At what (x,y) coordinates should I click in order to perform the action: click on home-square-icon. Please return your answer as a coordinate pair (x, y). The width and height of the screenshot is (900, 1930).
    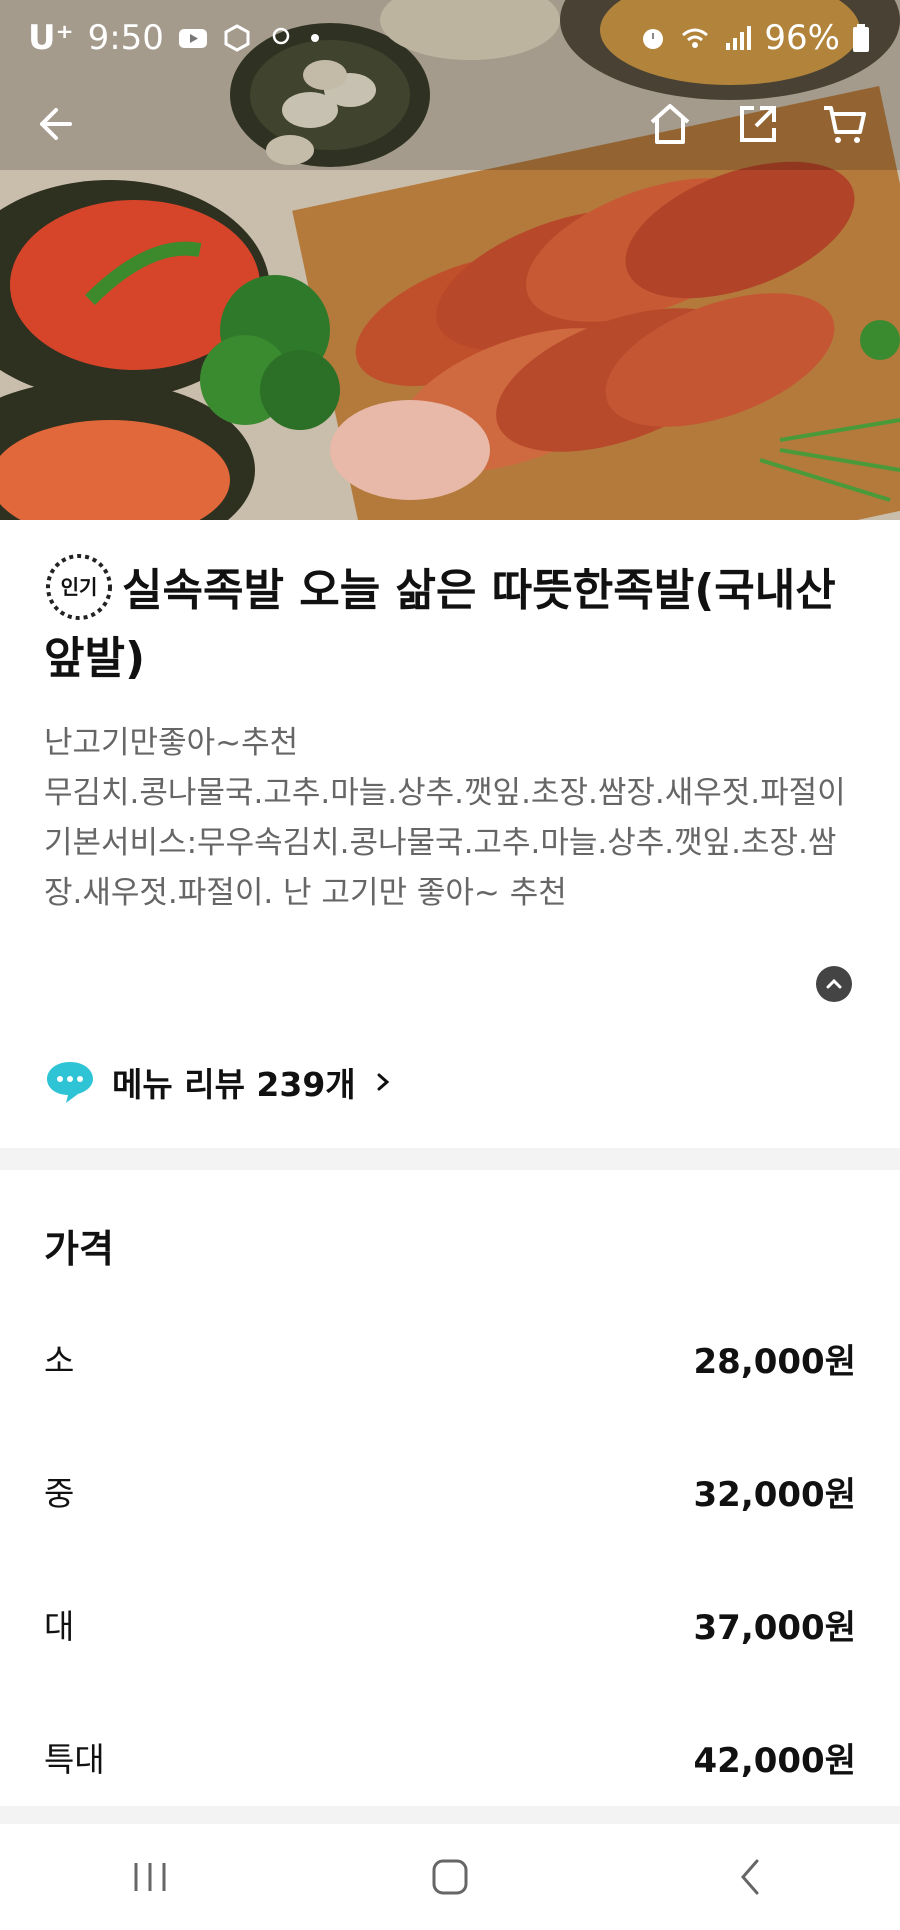
    Looking at the image, I should click on (450, 1877).